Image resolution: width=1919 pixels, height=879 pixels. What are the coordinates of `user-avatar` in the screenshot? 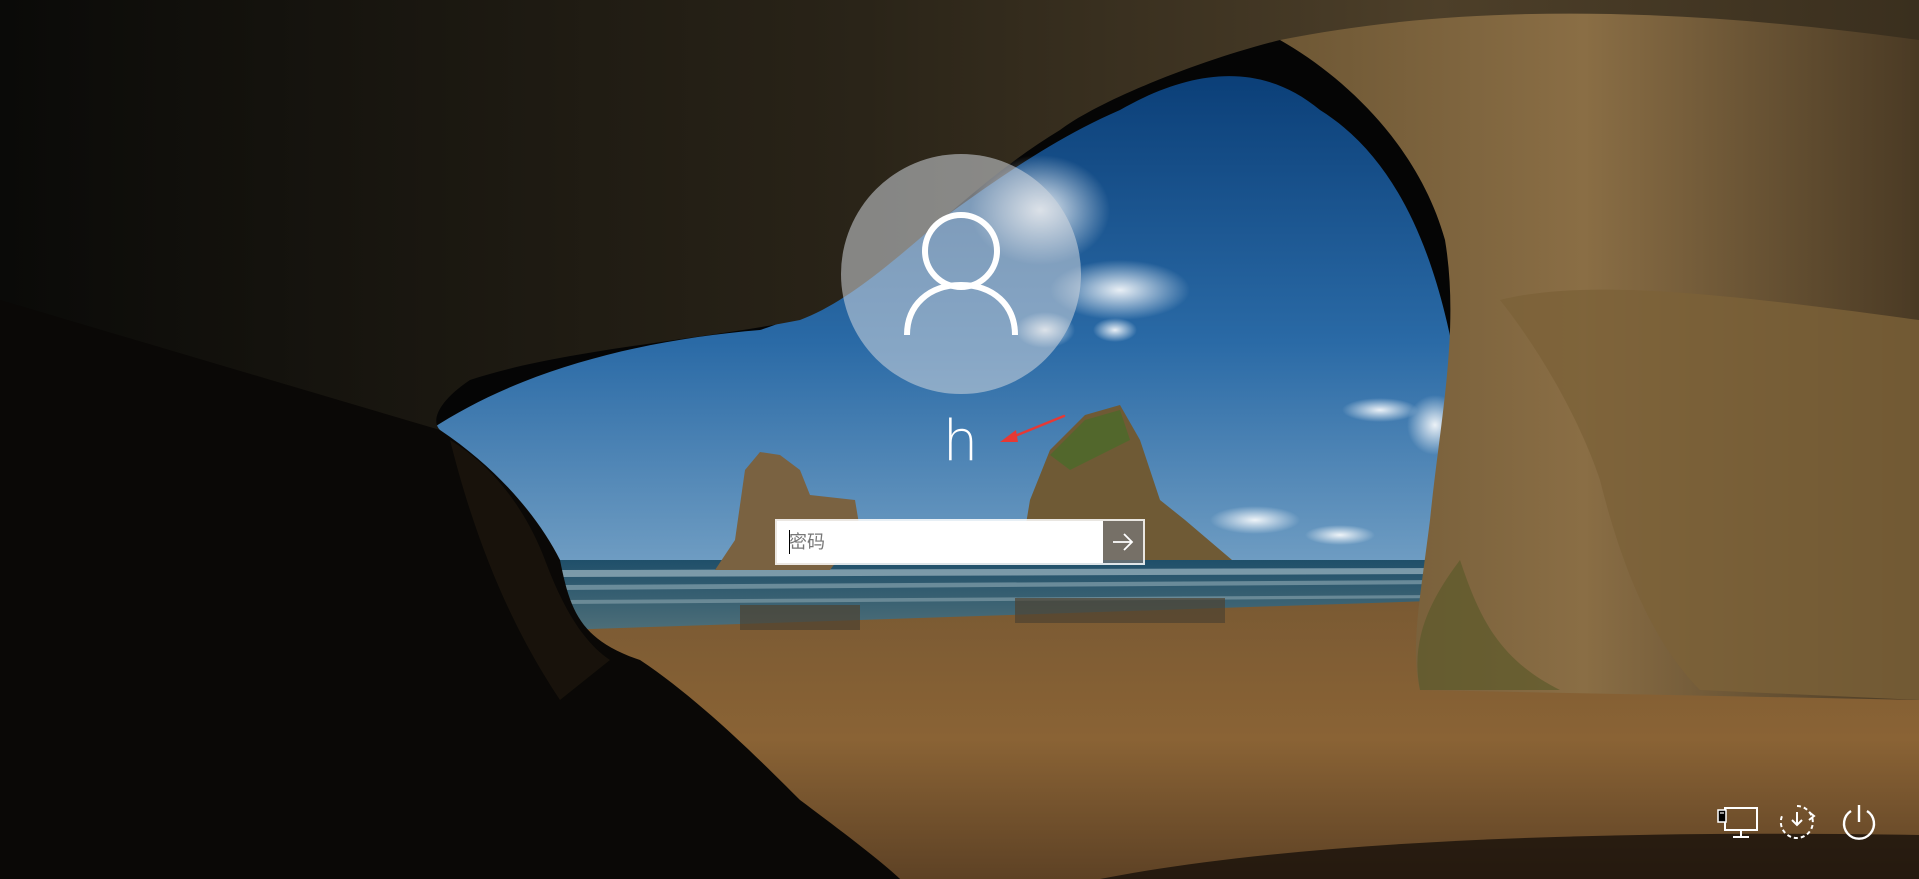 It's located at (961, 274).